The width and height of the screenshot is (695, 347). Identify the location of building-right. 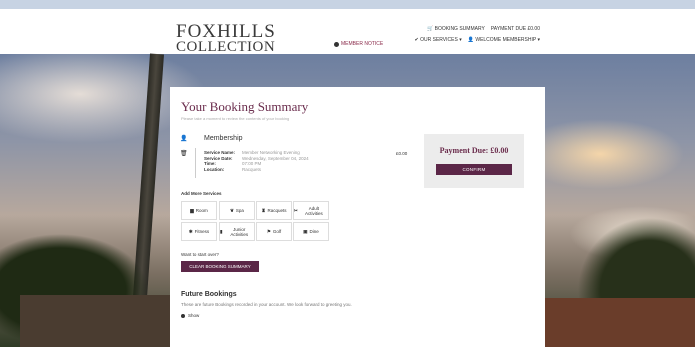
(620, 322).